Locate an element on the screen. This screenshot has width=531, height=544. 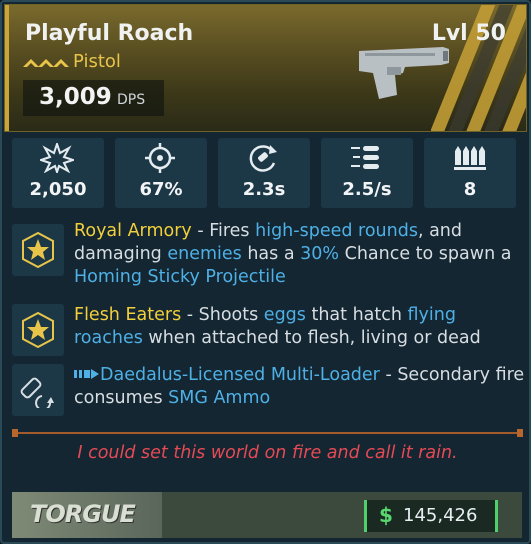
stat-damage: 2,050 is located at coordinates (58, 173).